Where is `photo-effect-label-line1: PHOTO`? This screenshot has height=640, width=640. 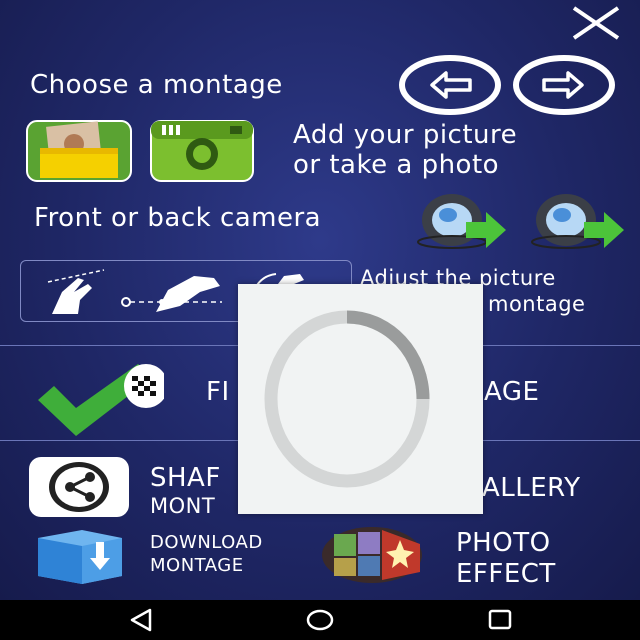 photo-effect-label-line1: PHOTO is located at coordinates (503, 543).